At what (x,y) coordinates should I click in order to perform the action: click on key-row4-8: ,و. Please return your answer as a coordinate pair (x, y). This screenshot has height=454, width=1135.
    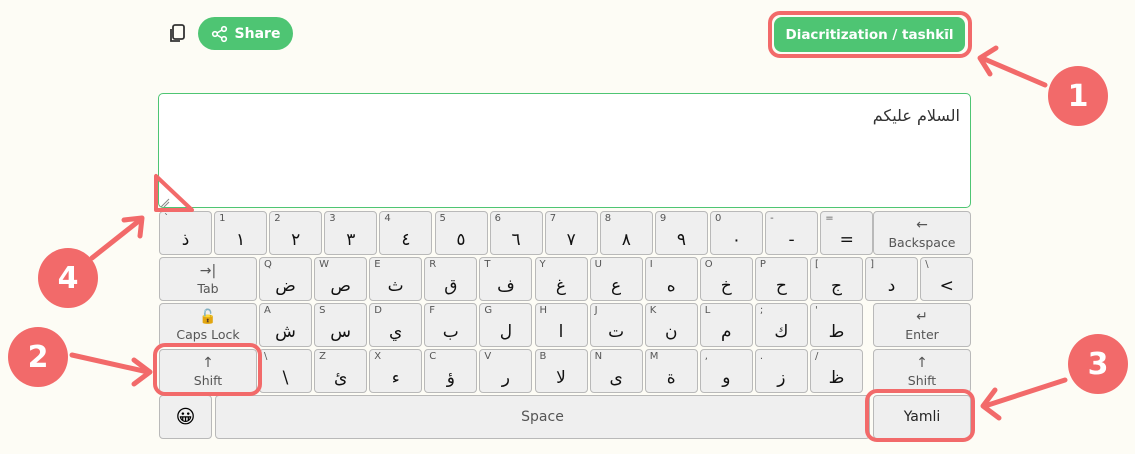
    Looking at the image, I should click on (726, 371).